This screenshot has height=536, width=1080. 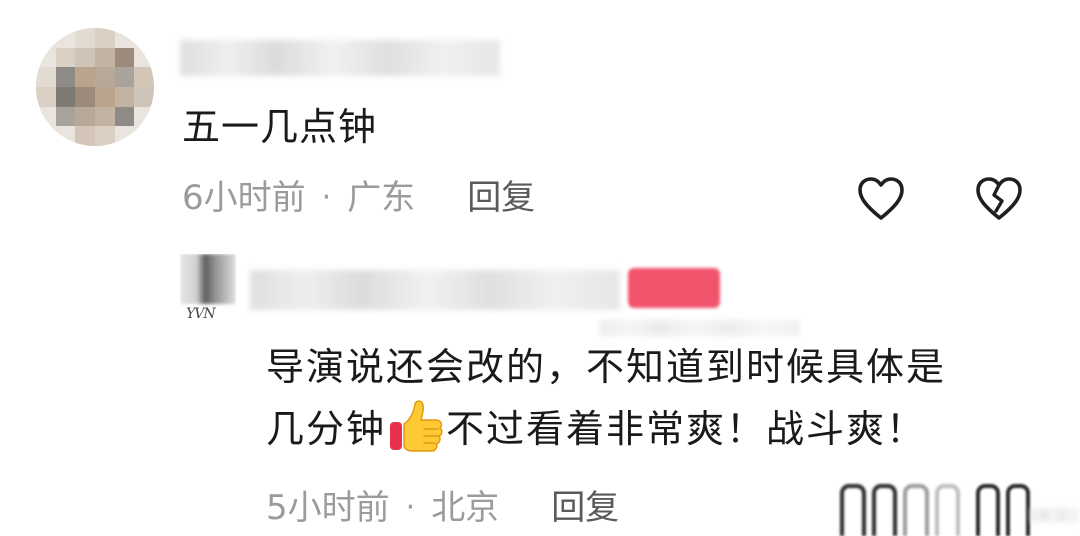 I want to click on replier-avatar: YVN, so click(x=208, y=291).